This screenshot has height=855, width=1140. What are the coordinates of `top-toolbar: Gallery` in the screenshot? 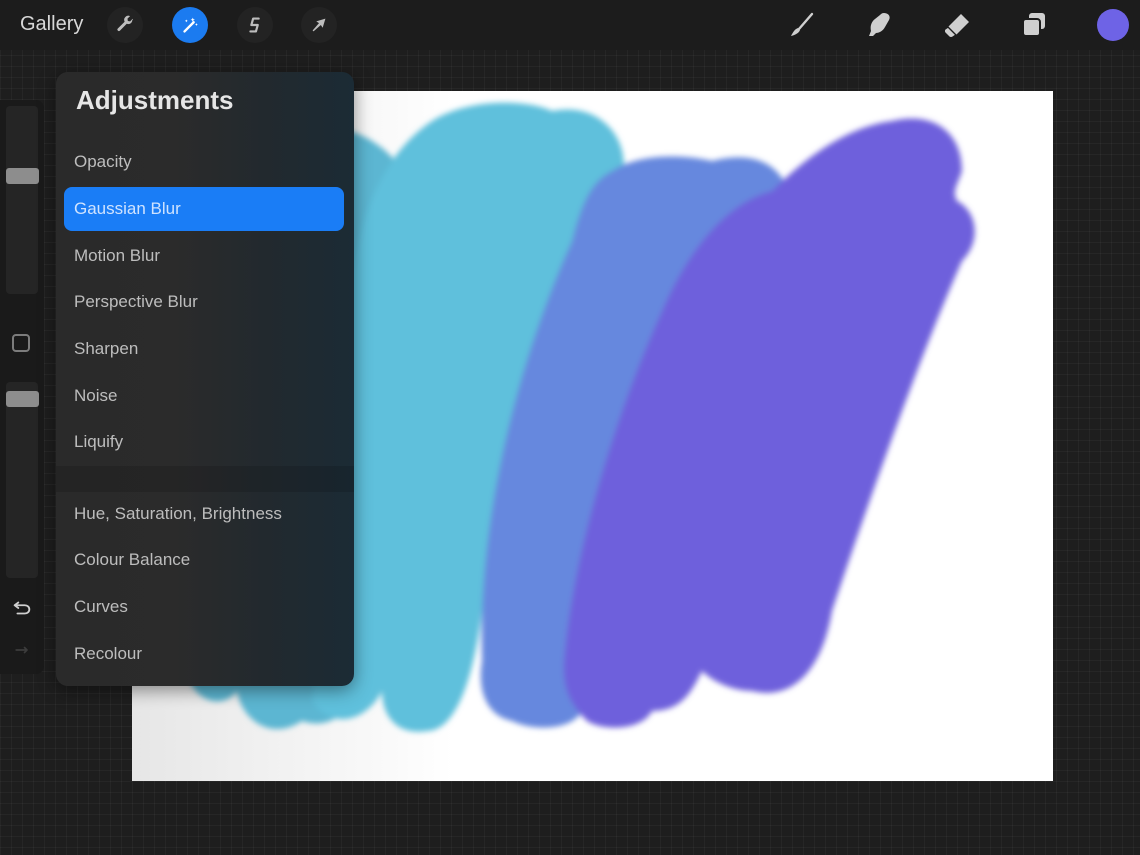 It's located at (570, 25).